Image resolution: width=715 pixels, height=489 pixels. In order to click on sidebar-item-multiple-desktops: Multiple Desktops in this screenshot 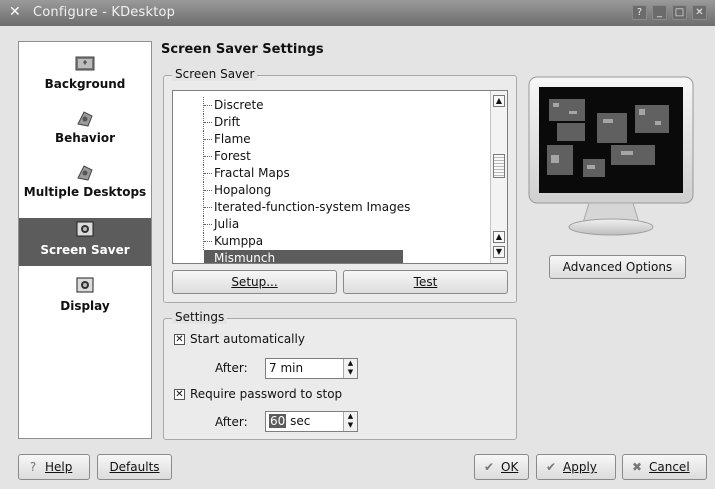, I will do `click(85, 187)`.